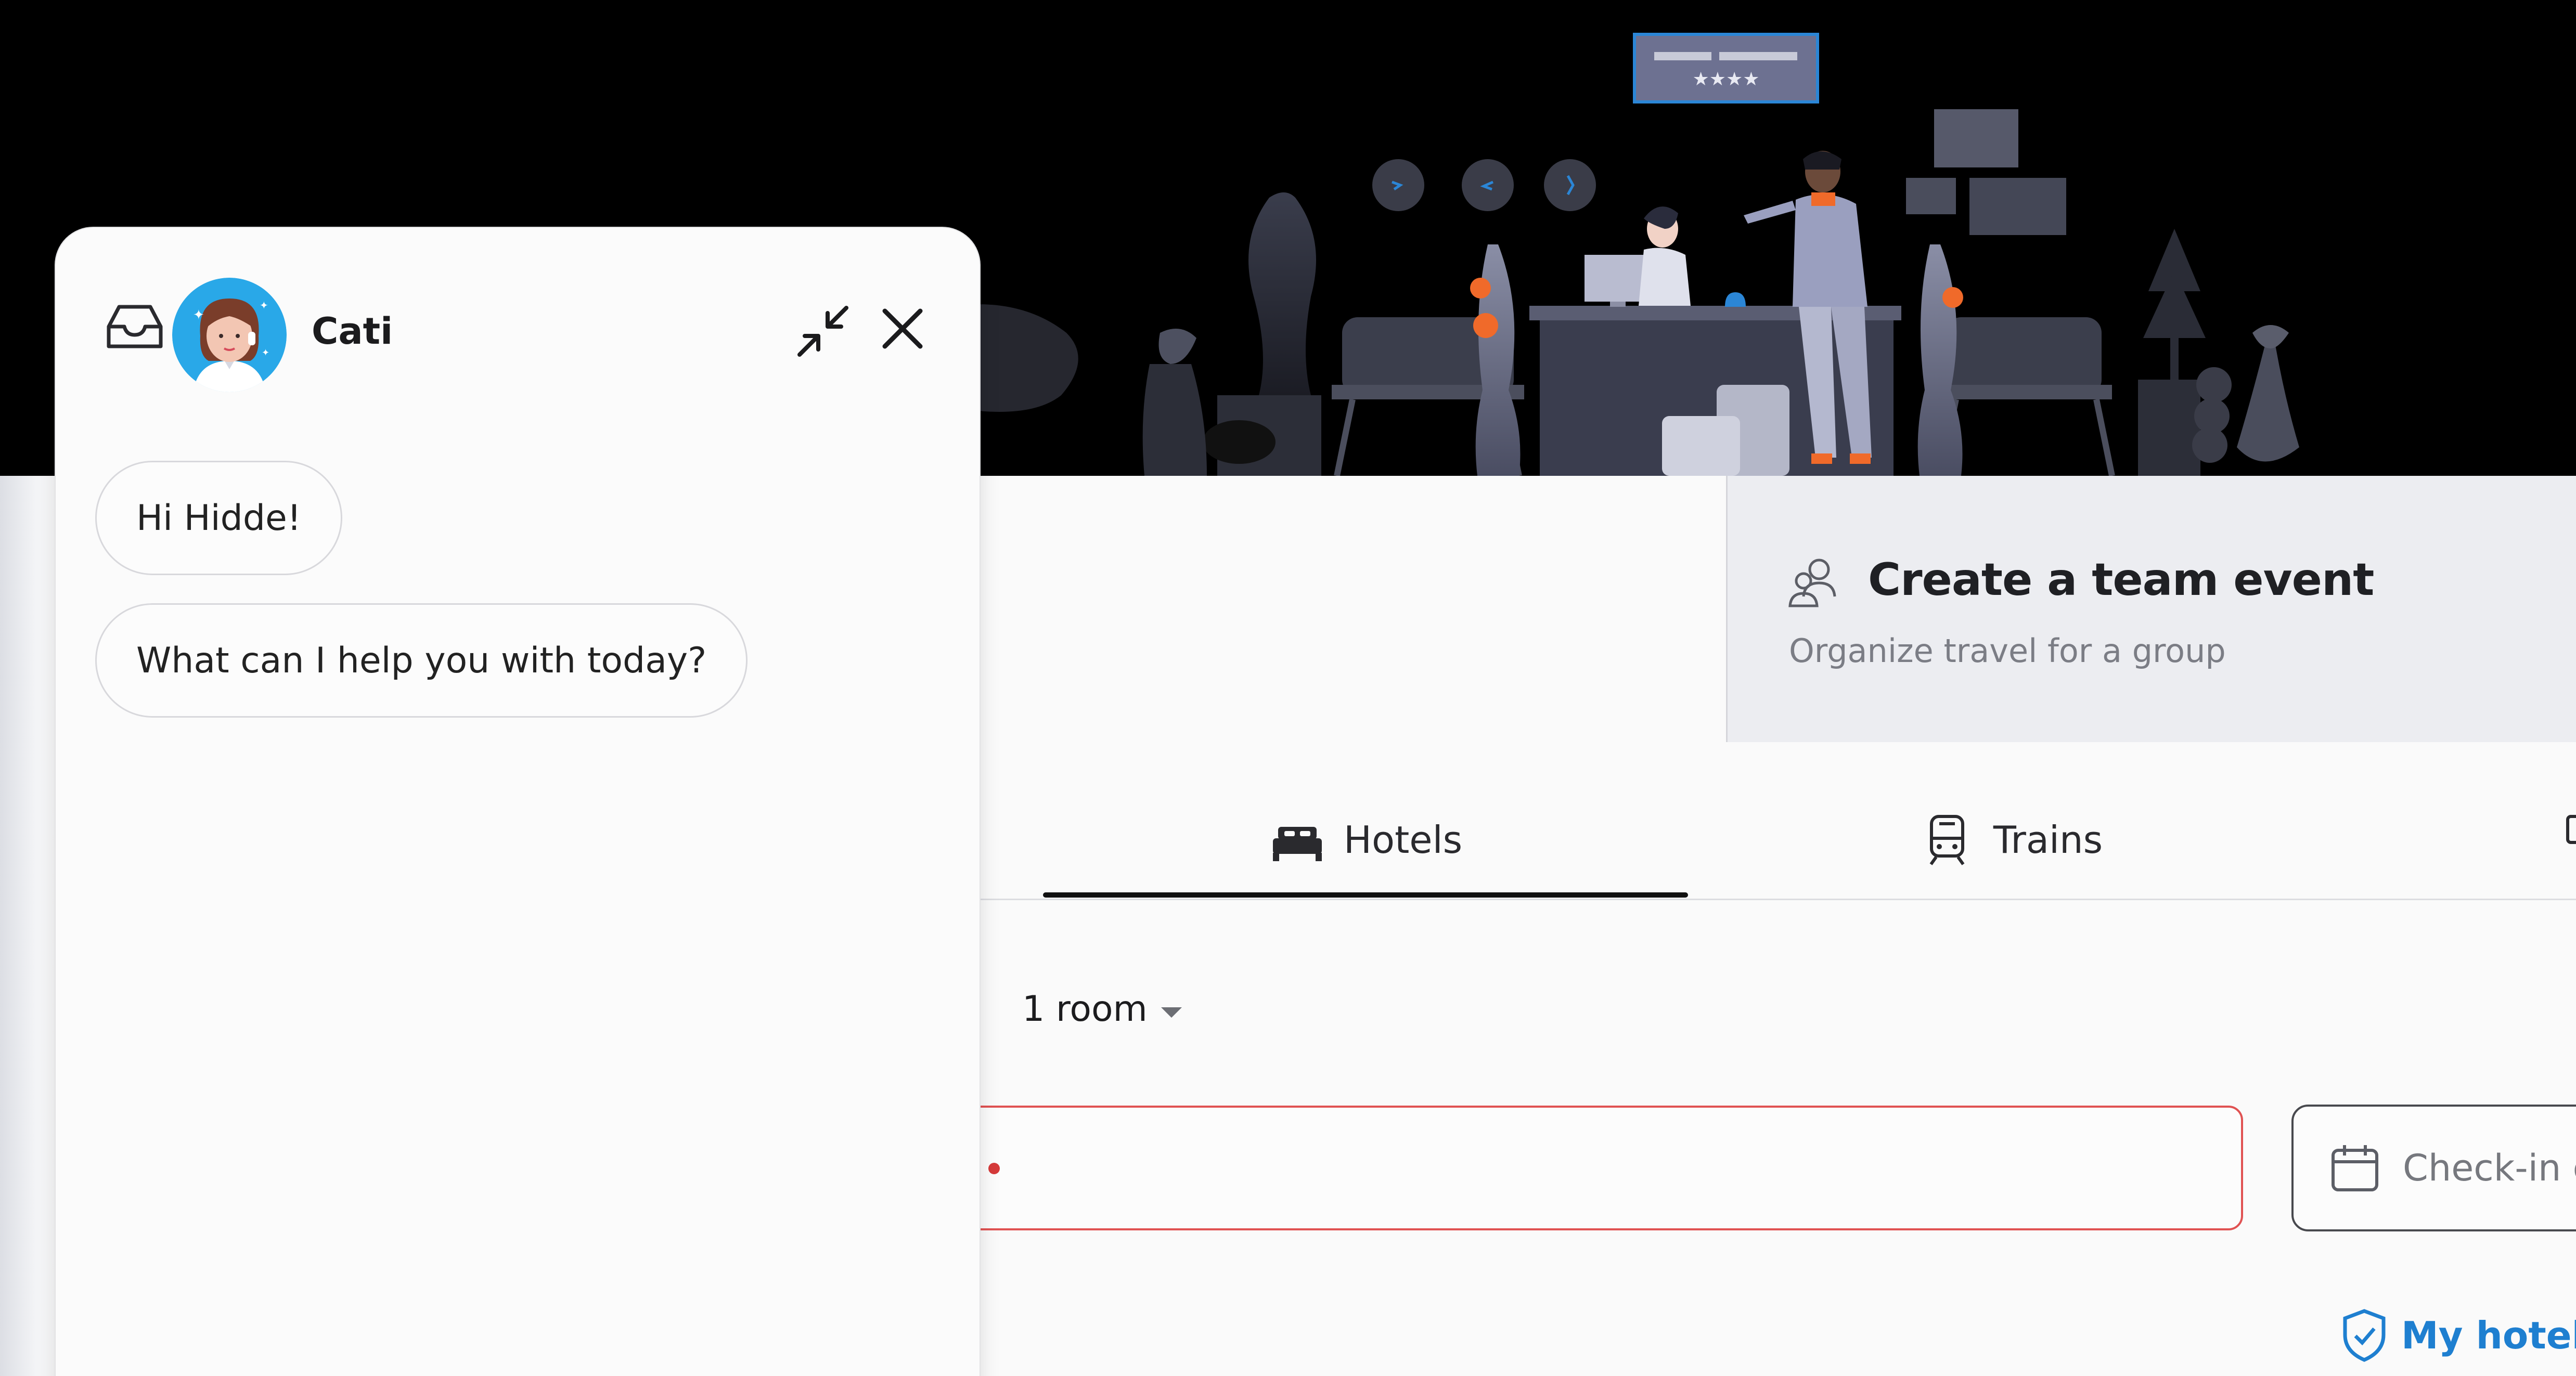 This screenshot has width=2576, height=1376. Describe the element at coordinates (2570, 829) in the screenshot. I see `tab-overflow-icon` at that location.